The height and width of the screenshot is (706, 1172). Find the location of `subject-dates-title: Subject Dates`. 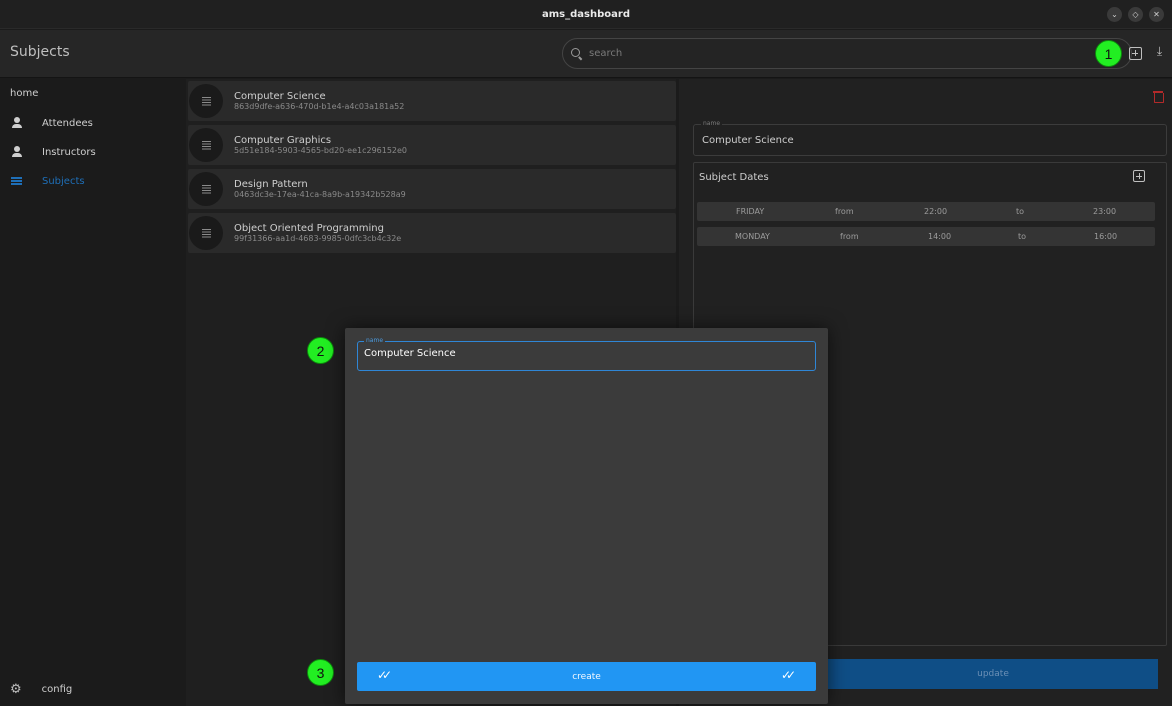

subject-dates-title: Subject Dates is located at coordinates (734, 177).